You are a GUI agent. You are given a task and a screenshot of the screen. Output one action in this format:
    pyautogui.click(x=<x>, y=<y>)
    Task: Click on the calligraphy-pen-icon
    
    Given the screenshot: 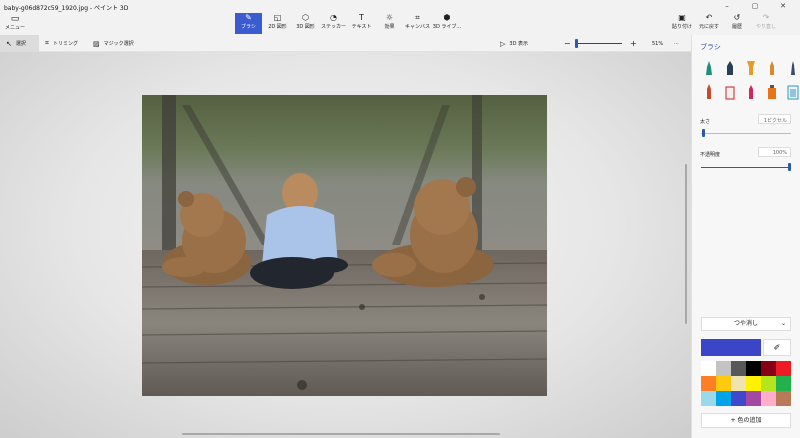 What is the action you would take?
    pyautogui.click(x=730, y=68)
    